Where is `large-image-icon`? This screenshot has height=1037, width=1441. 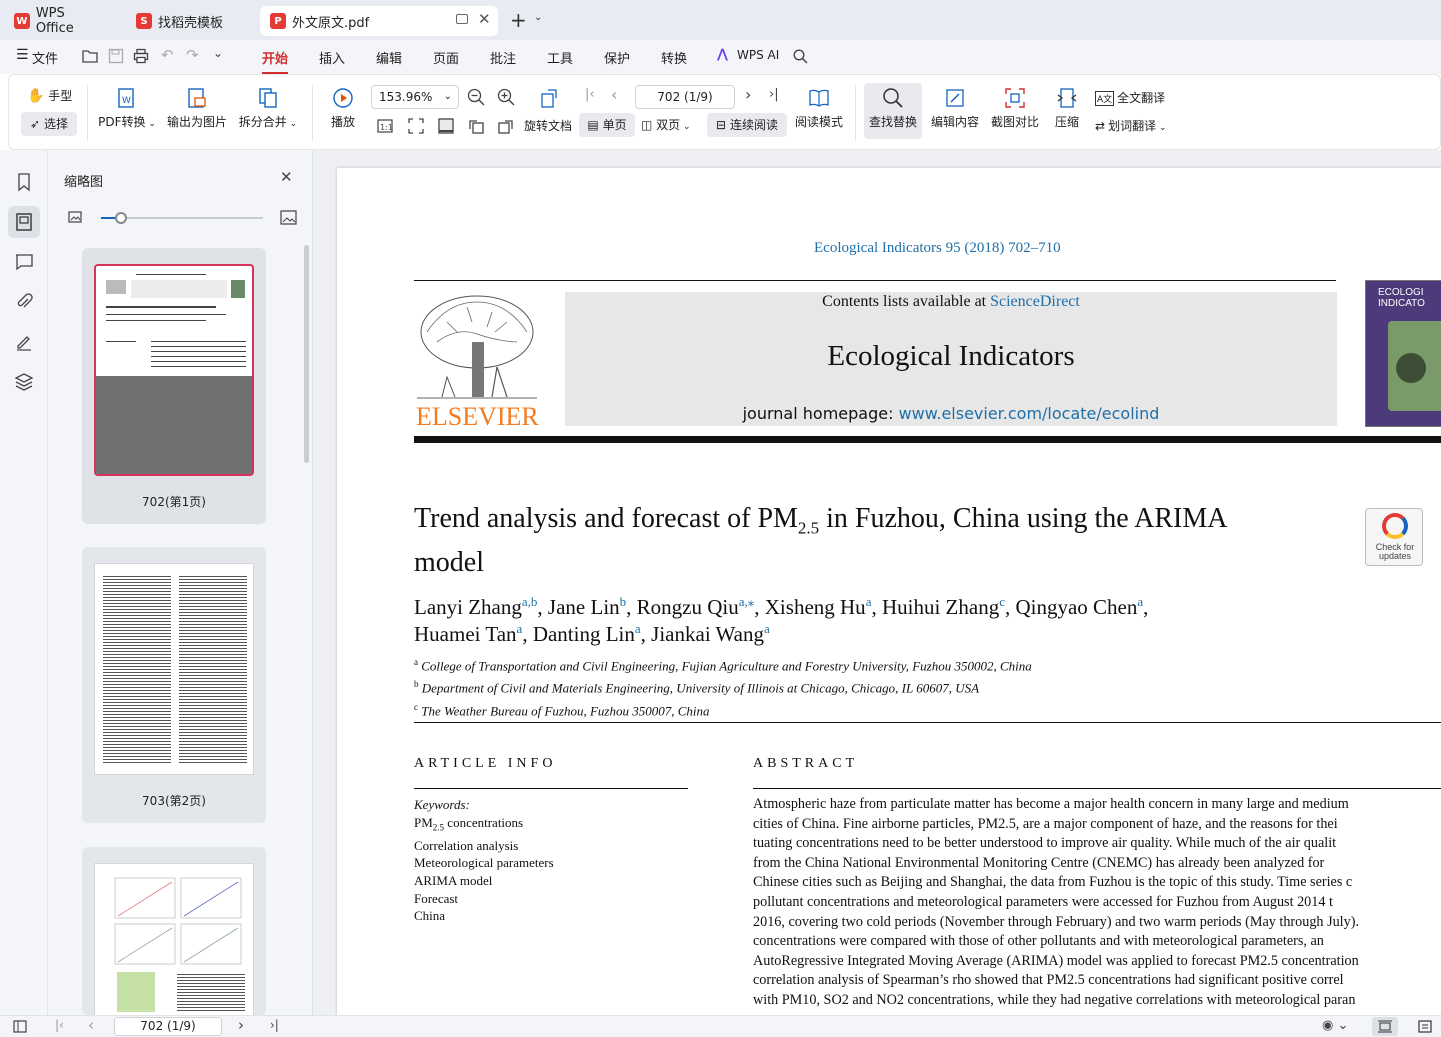 large-image-icon is located at coordinates (288, 217).